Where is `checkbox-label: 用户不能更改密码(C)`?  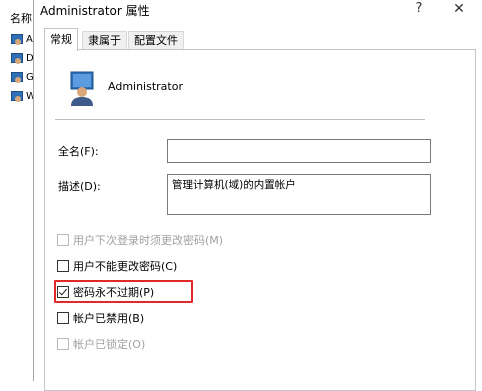 checkbox-label: 用户不能更改密码(C) is located at coordinates (125, 266).